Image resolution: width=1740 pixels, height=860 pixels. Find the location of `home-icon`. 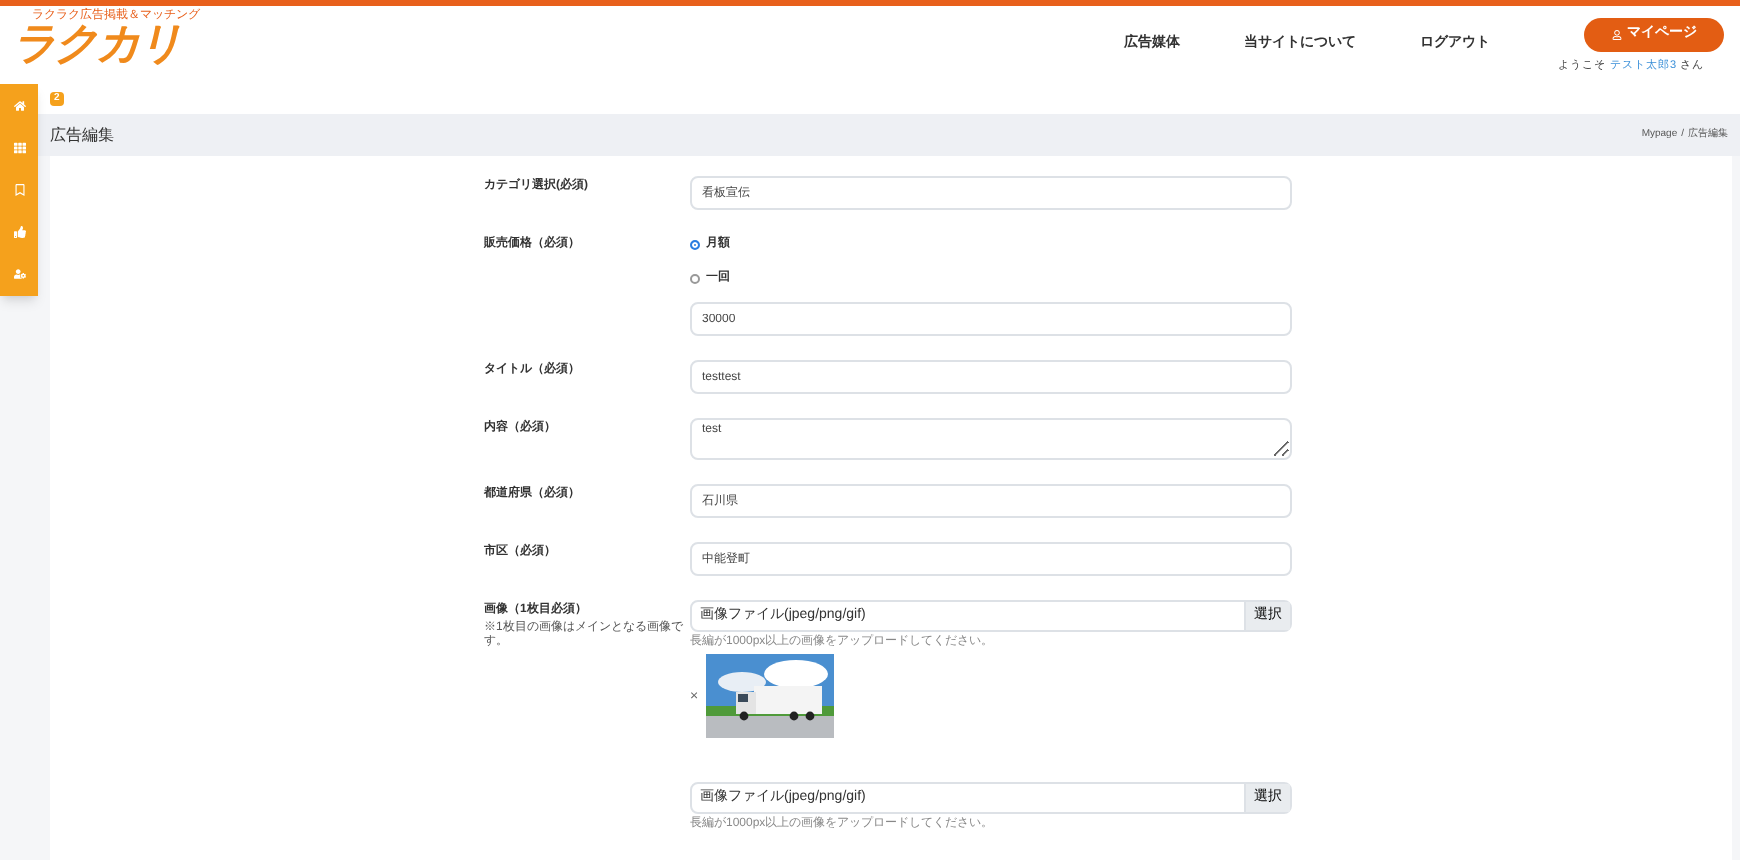

home-icon is located at coordinates (19, 105).